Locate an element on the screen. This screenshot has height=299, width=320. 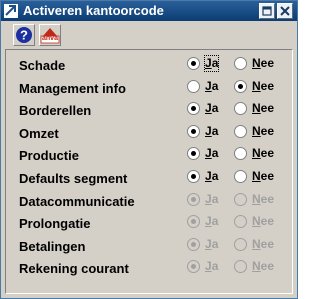
option-row: Productie Ja Nee is located at coordinates (149, 154).